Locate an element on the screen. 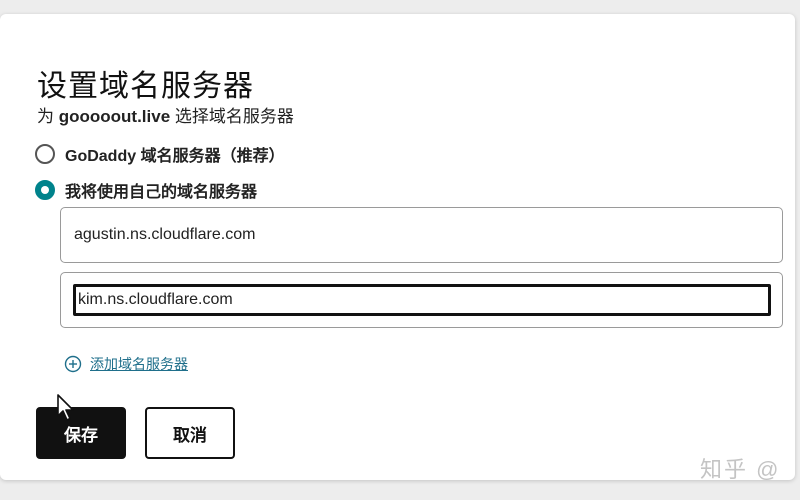  save-button: 保存 is located at coordinates (81, 433).